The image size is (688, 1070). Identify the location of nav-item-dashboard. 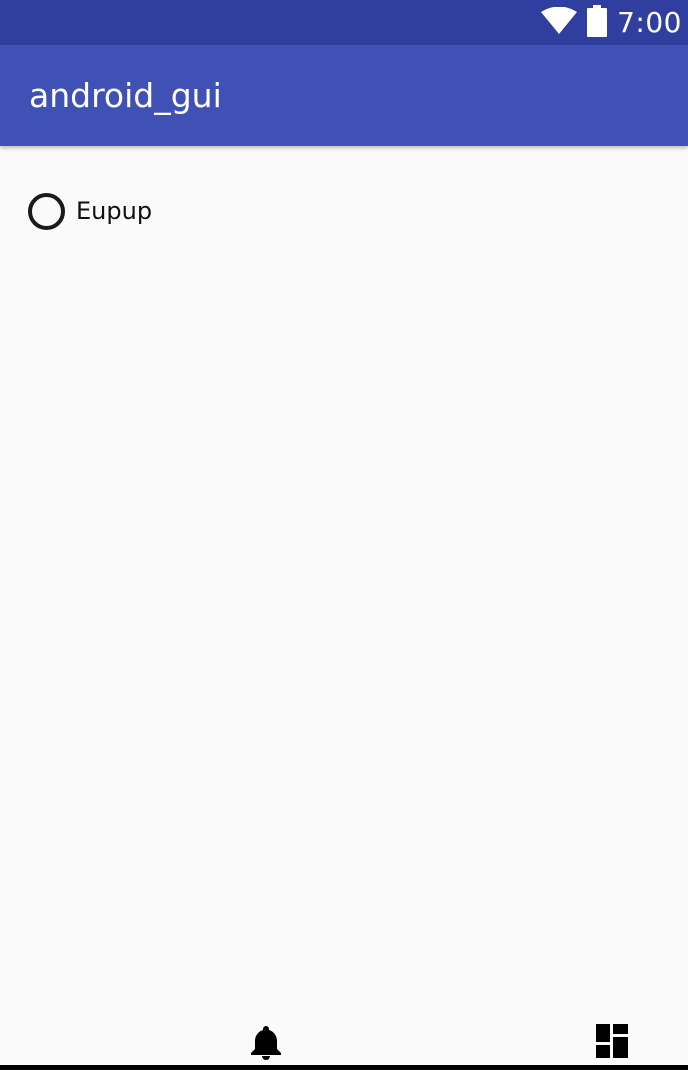
(612, 1044).